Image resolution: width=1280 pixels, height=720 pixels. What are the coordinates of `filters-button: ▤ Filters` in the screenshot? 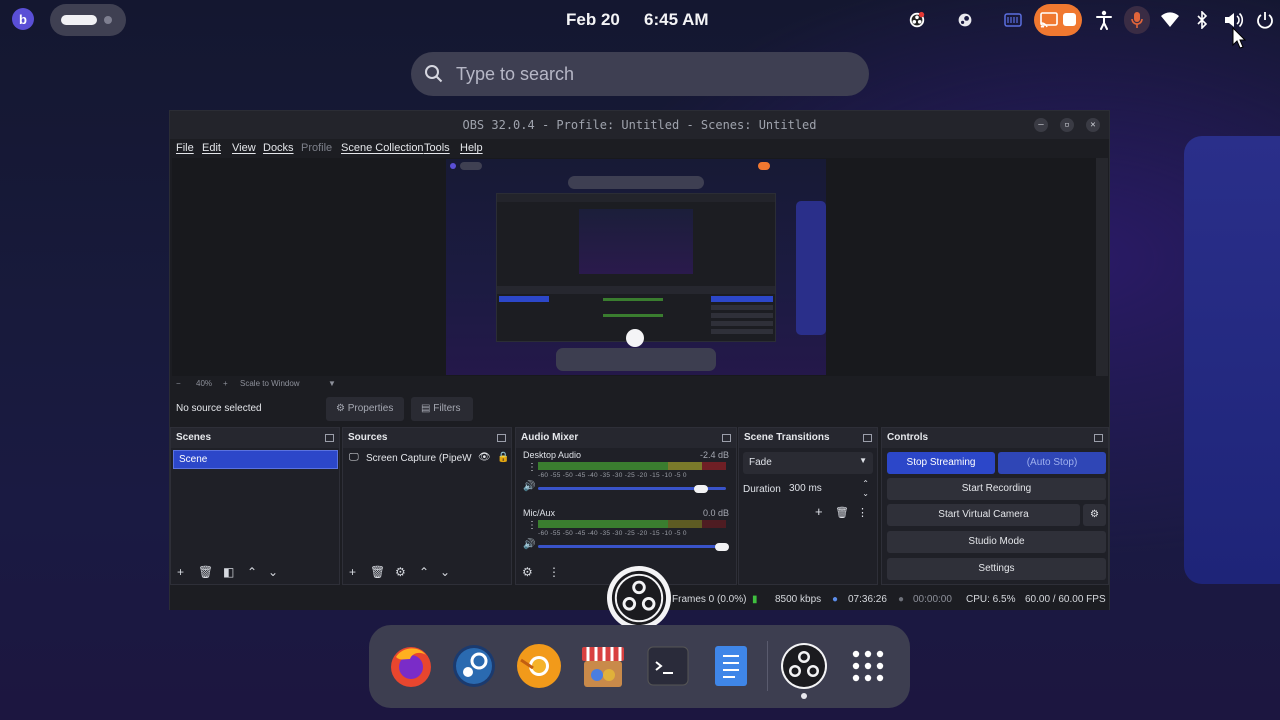 It's located at (442, 409).